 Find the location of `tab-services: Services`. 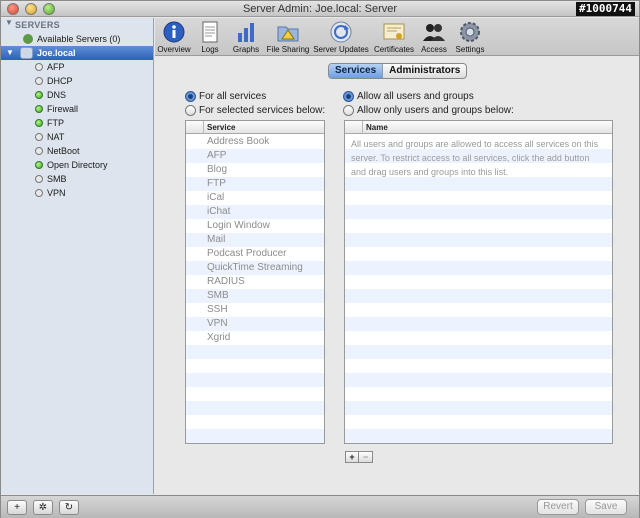

tab-services: Services is located at coordinates (356, 71).